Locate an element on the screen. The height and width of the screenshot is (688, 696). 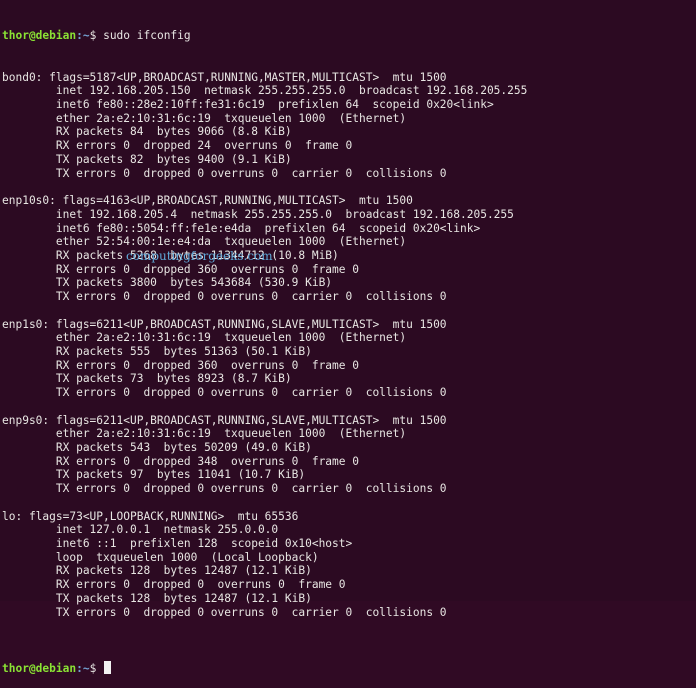
output-line: TX packets 73 bytes 8923 (8.7 KiB) is located at coordinates (147, 379).